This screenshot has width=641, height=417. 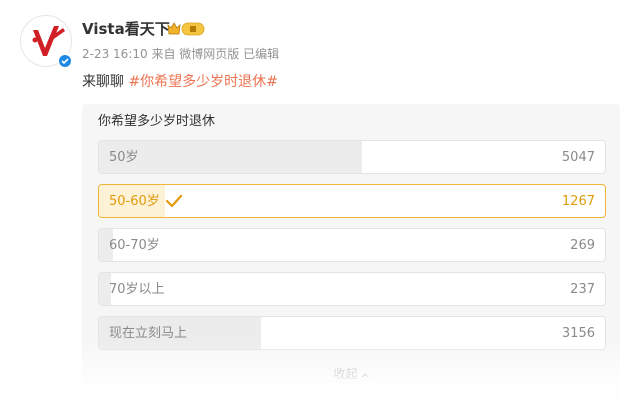 What do you see at coordinates (181, 54) in the screenshot?
I see `post-meta: 2-23 16:10 来自 微博网页版 已编辑` at bounding box center [181, 54].